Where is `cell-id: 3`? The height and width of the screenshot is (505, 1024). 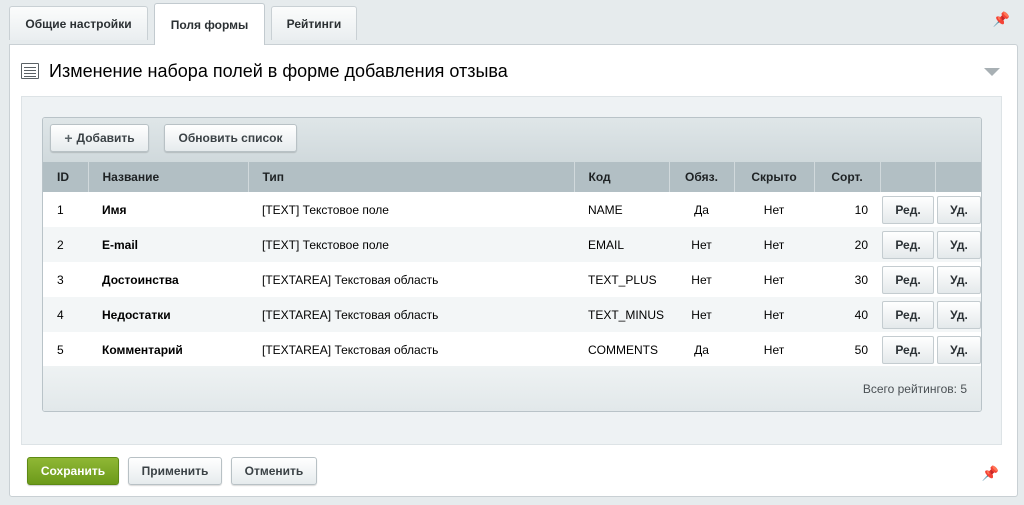
cell-id: 3 is located at coordinates (65, 279).